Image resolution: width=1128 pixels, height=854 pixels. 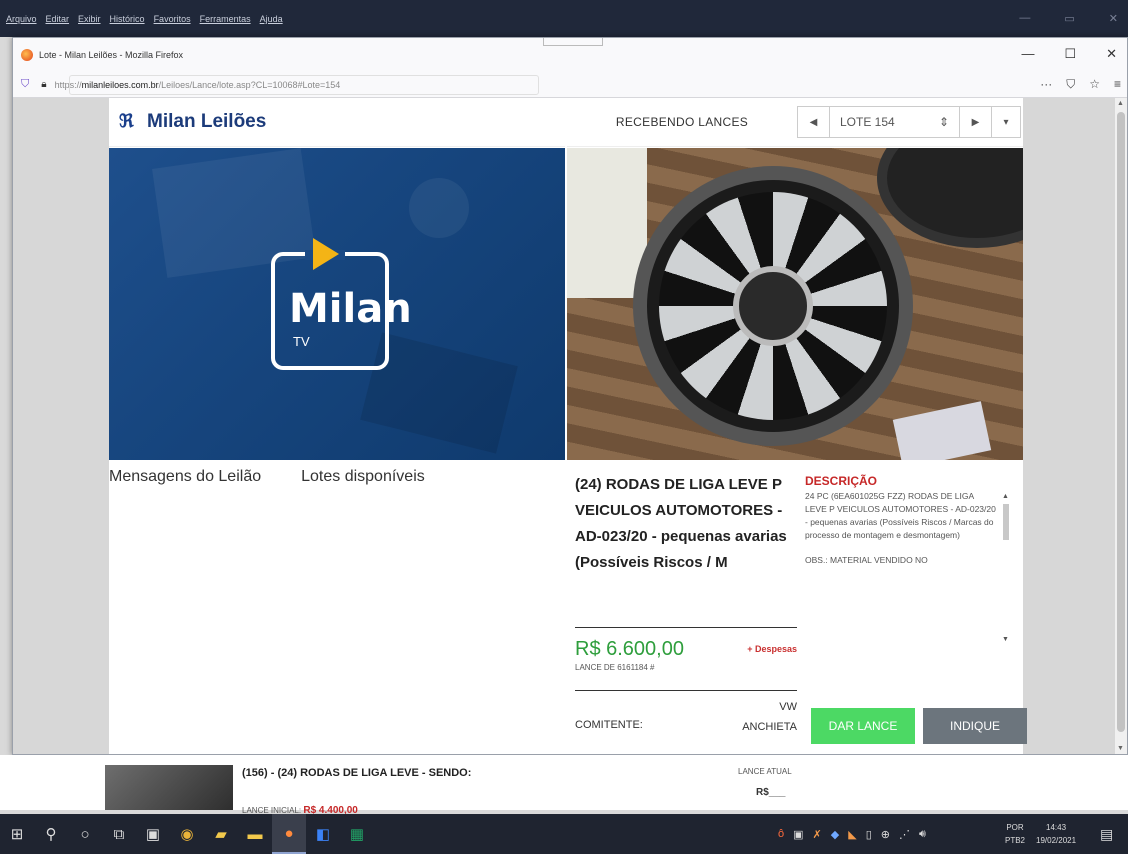 I want to click on task-view-icon: ⧉, so click(x=119, y=834).